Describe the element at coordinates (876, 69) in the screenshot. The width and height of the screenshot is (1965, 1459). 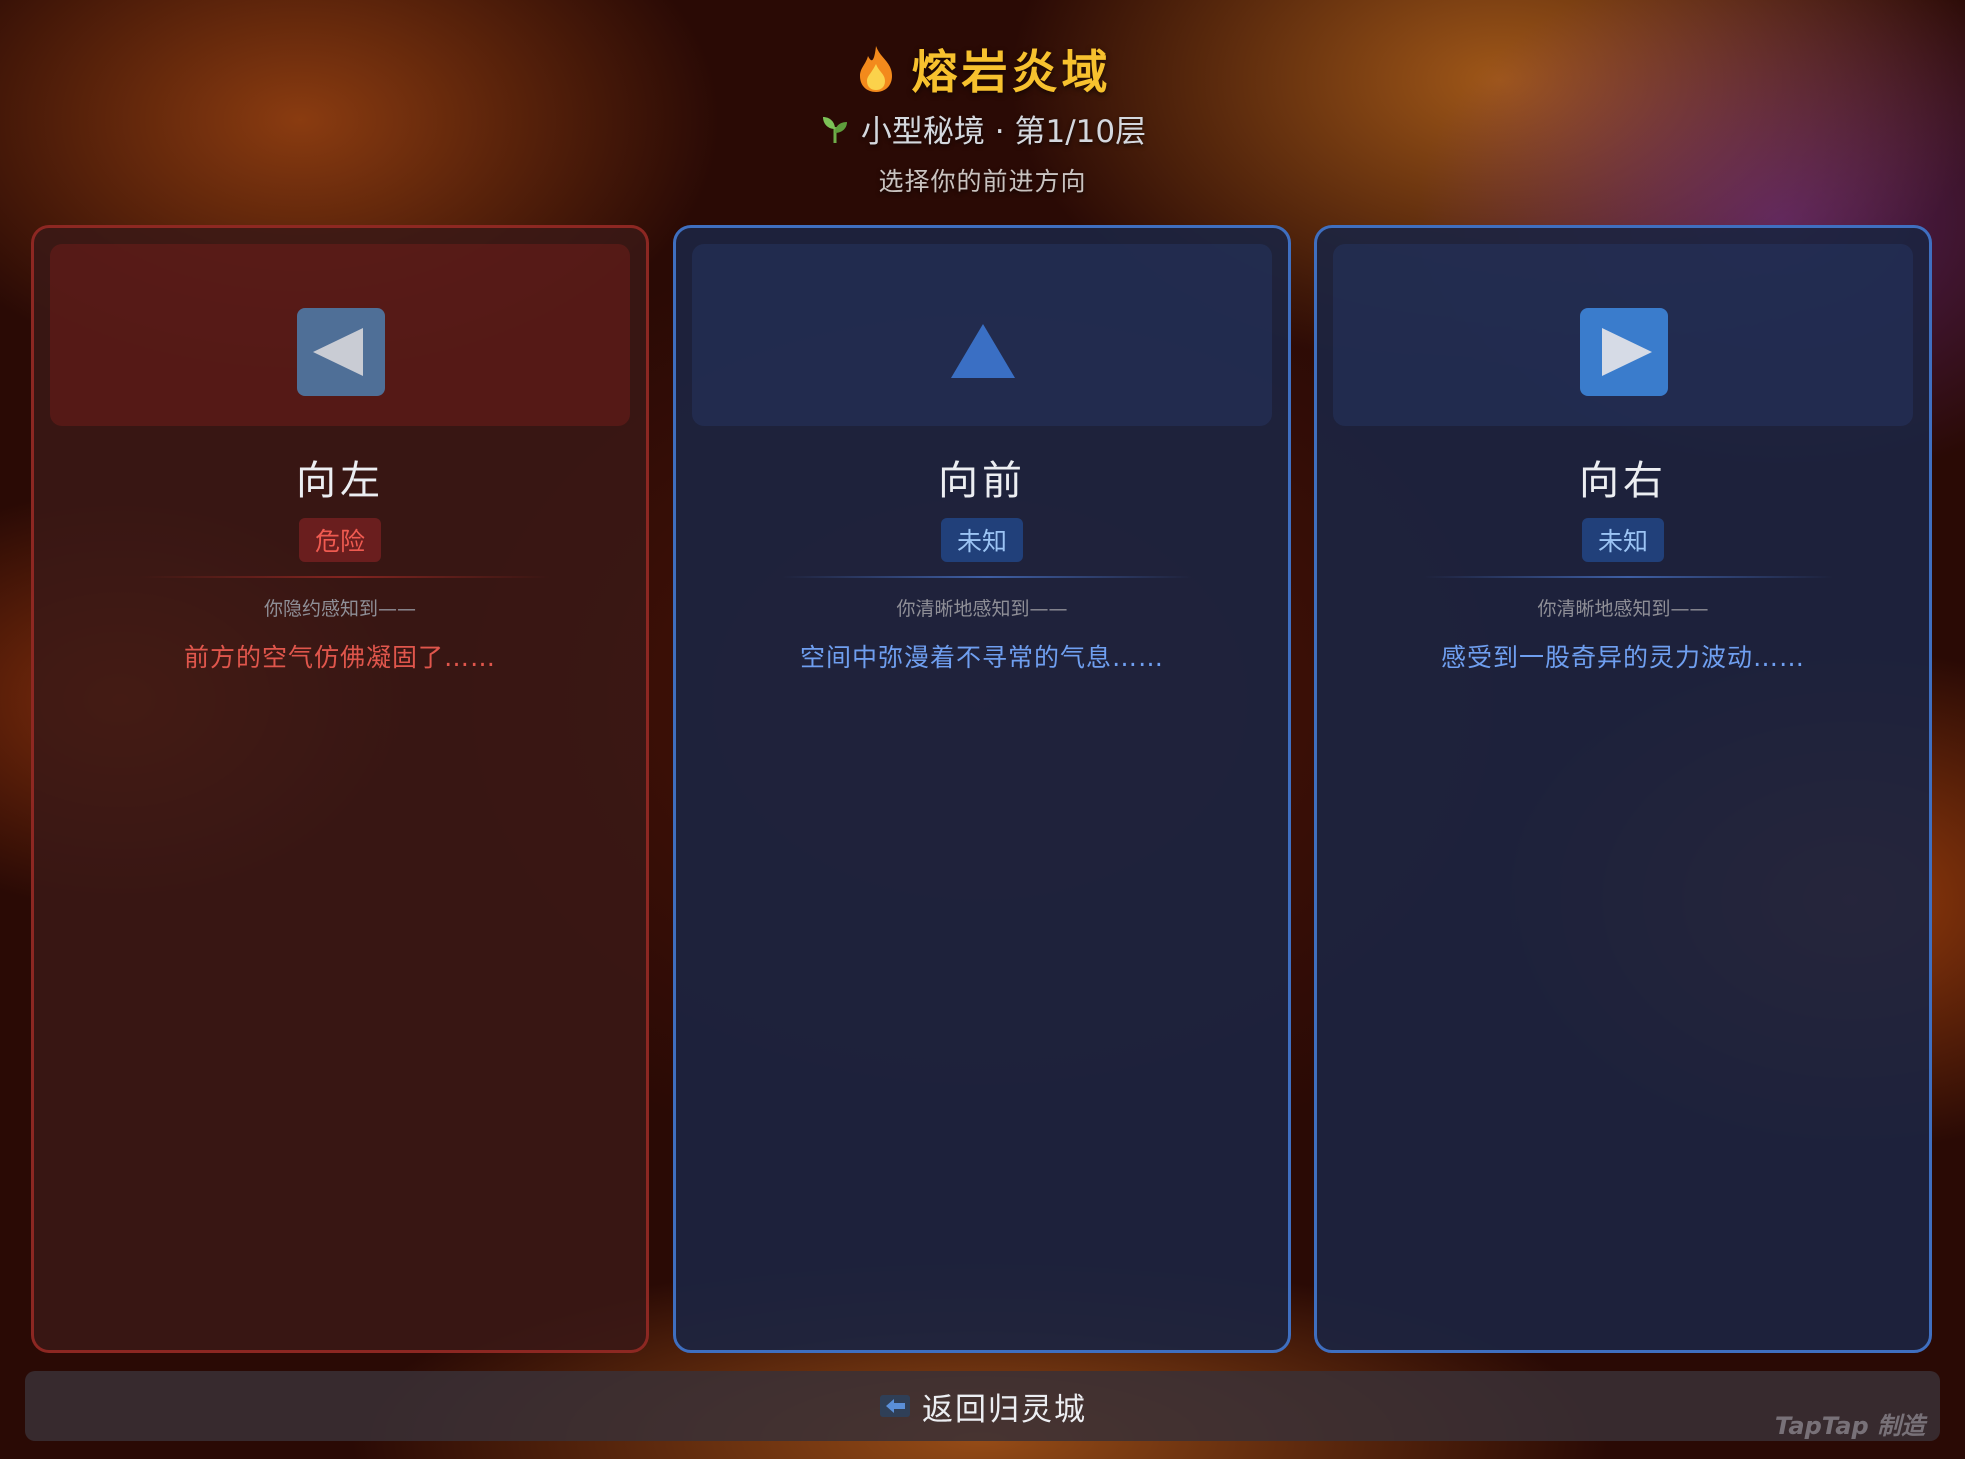
I see `fire-icon` at that location.